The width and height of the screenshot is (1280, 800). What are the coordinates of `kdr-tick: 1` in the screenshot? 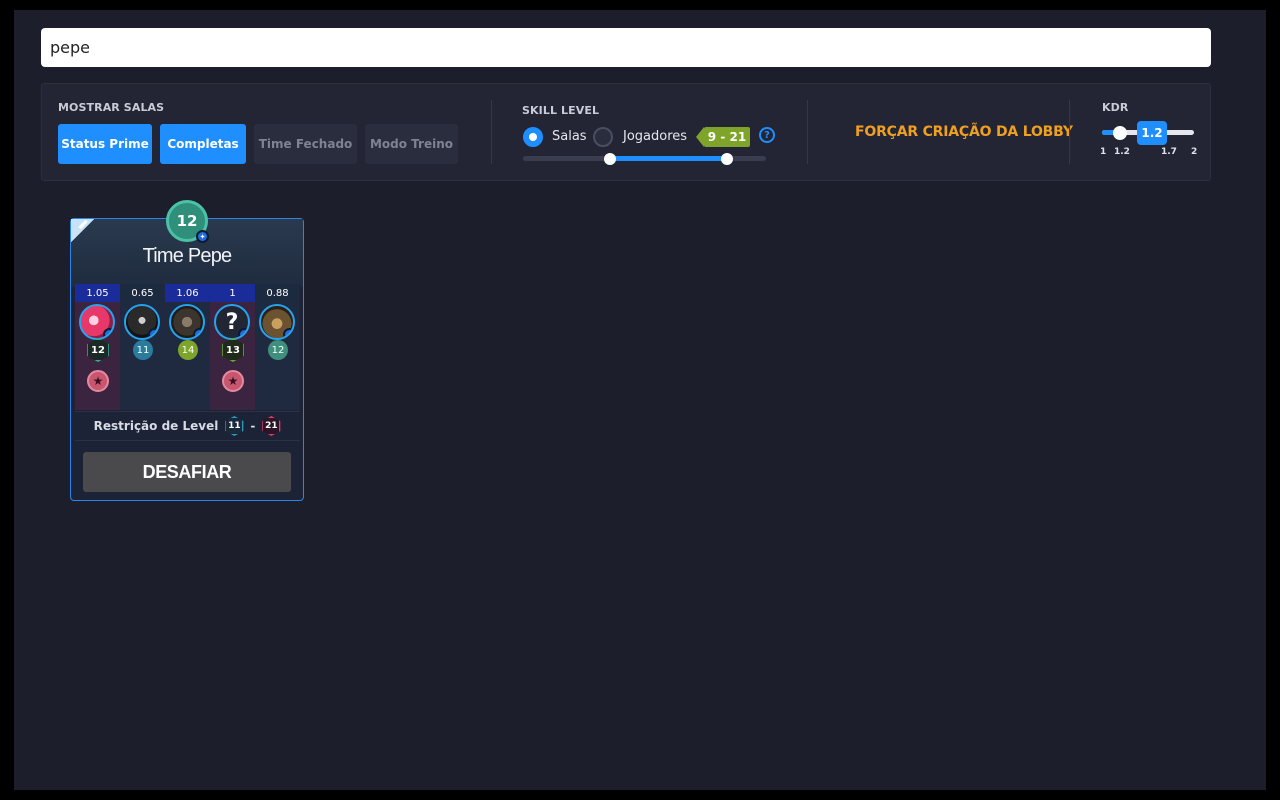 It's located at (1103, 152).